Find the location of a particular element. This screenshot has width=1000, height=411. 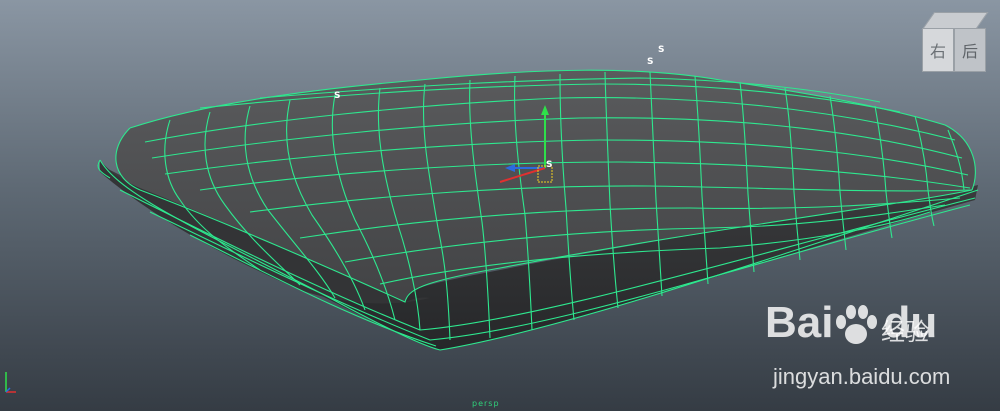

paw-icon is located at coordinates (856, 324).